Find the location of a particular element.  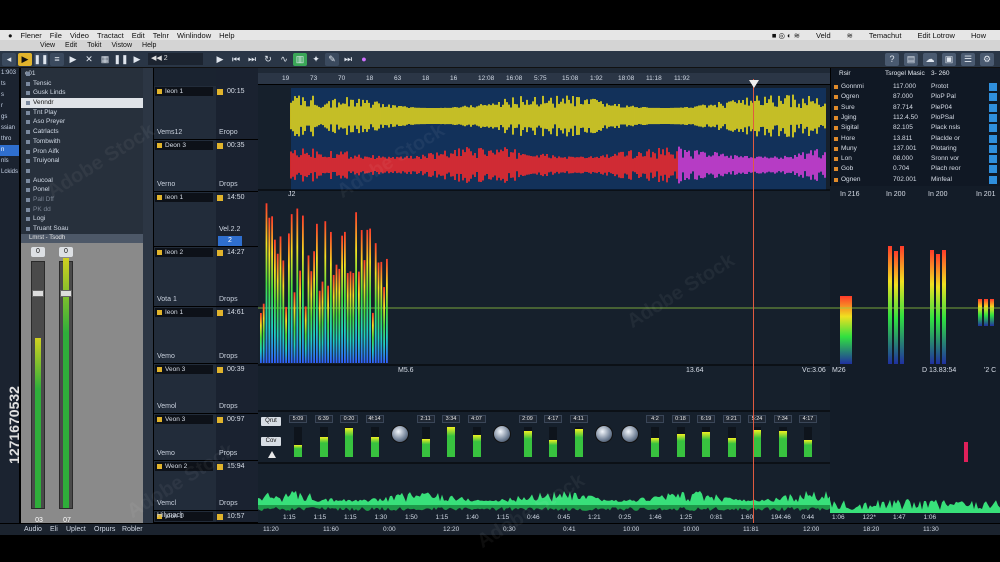

velocity-box: 2 is located at coordinates (230, 241).